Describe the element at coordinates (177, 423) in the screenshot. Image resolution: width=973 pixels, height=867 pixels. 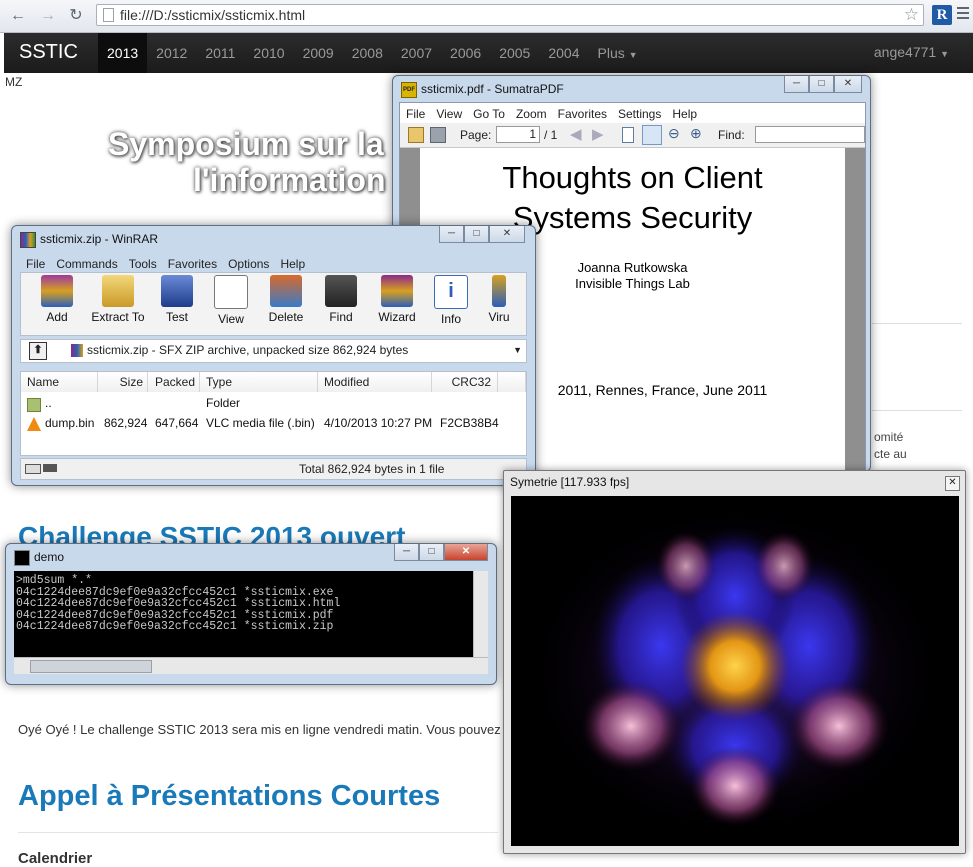
I see `file-packed: 647,664` at that location.